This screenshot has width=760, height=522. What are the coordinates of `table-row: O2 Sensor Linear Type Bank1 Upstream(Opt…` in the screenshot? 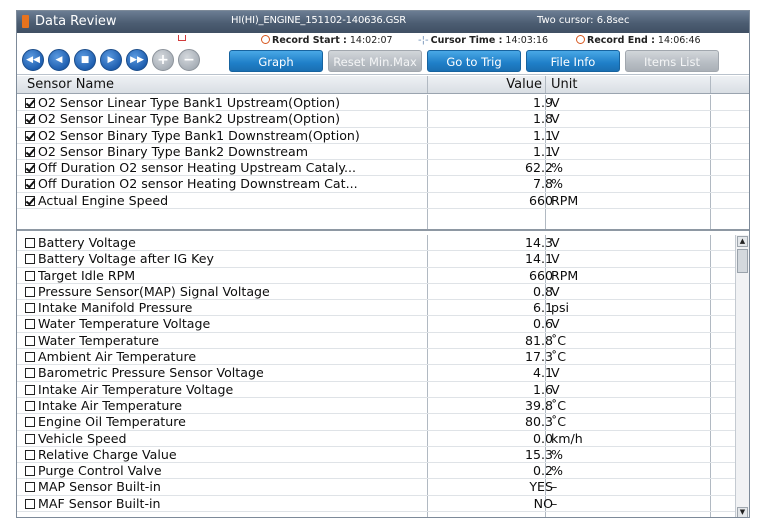 It's located at (383, 103).